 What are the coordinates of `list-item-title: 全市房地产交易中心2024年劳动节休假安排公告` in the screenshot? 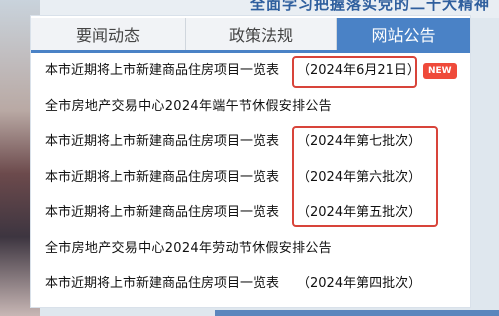 It's located at (188, 249).